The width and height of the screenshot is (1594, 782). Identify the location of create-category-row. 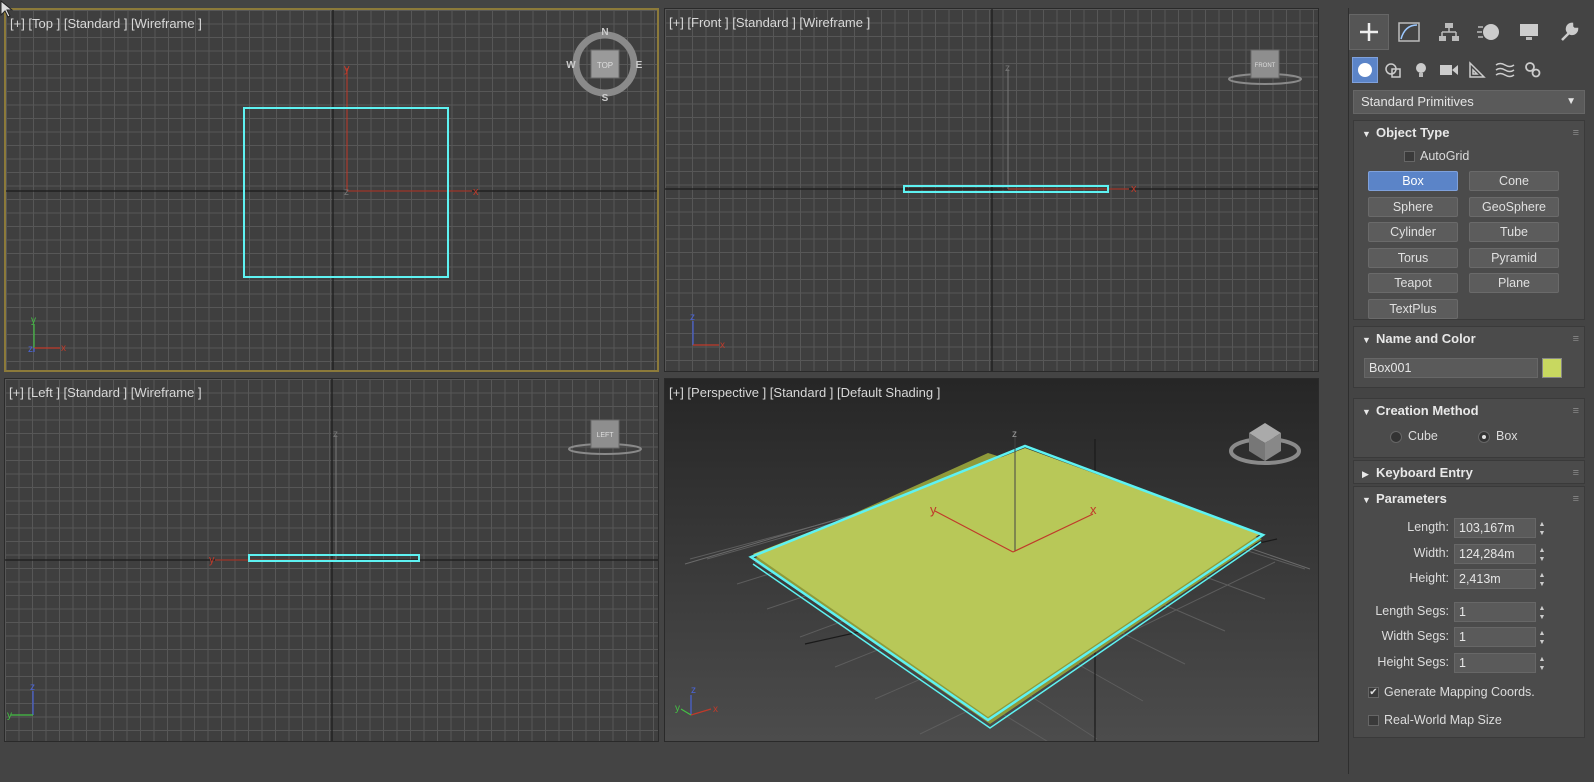
(1449, 71).